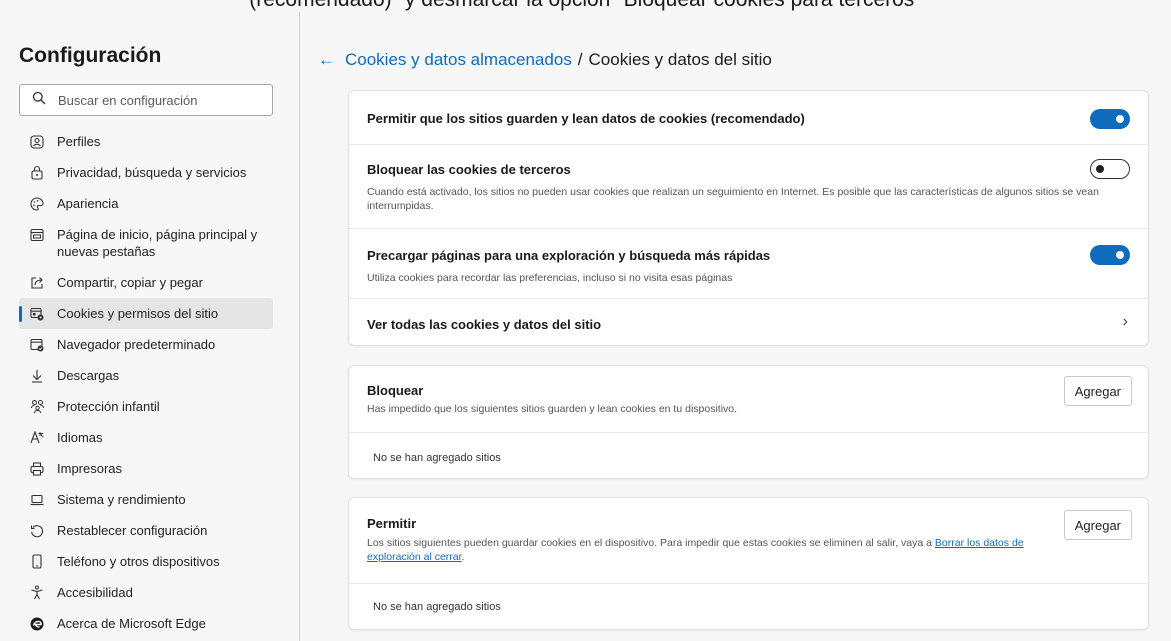  I want to click on sidebar-item-impresoras: Impresoras, so click(146, 468).